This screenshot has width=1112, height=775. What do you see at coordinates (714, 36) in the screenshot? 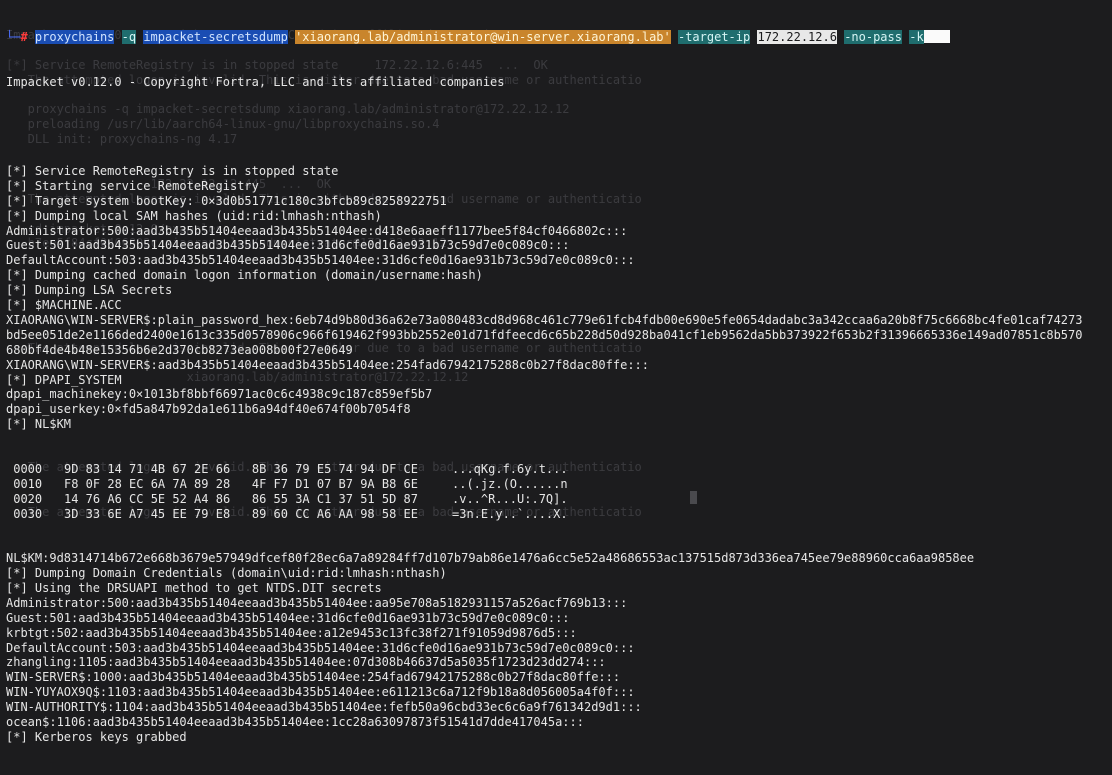
I see `flag-target-ip: -target-ip` at bounding box center [714, 36].